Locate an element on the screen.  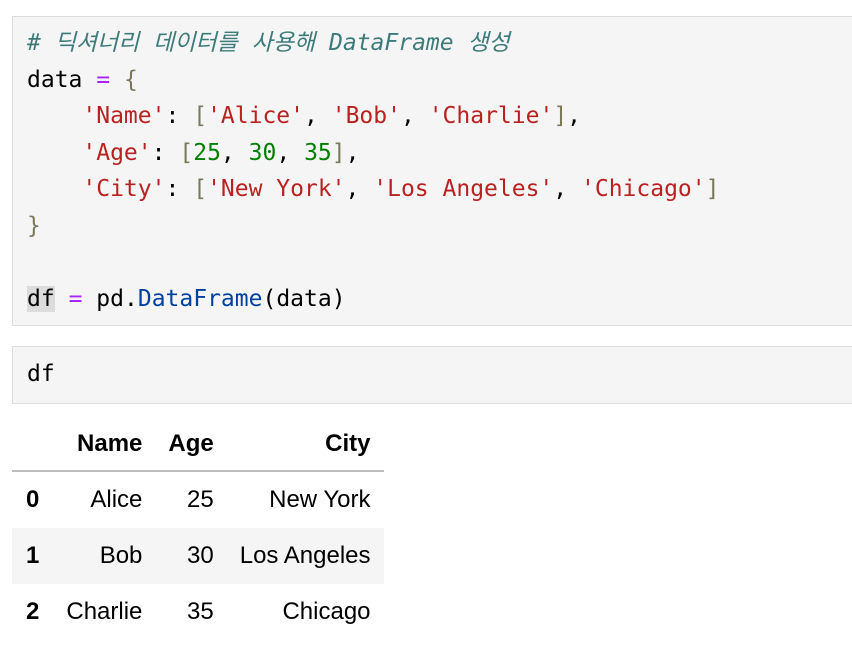
code-brace-open: { is located at coordinates (130, 79).